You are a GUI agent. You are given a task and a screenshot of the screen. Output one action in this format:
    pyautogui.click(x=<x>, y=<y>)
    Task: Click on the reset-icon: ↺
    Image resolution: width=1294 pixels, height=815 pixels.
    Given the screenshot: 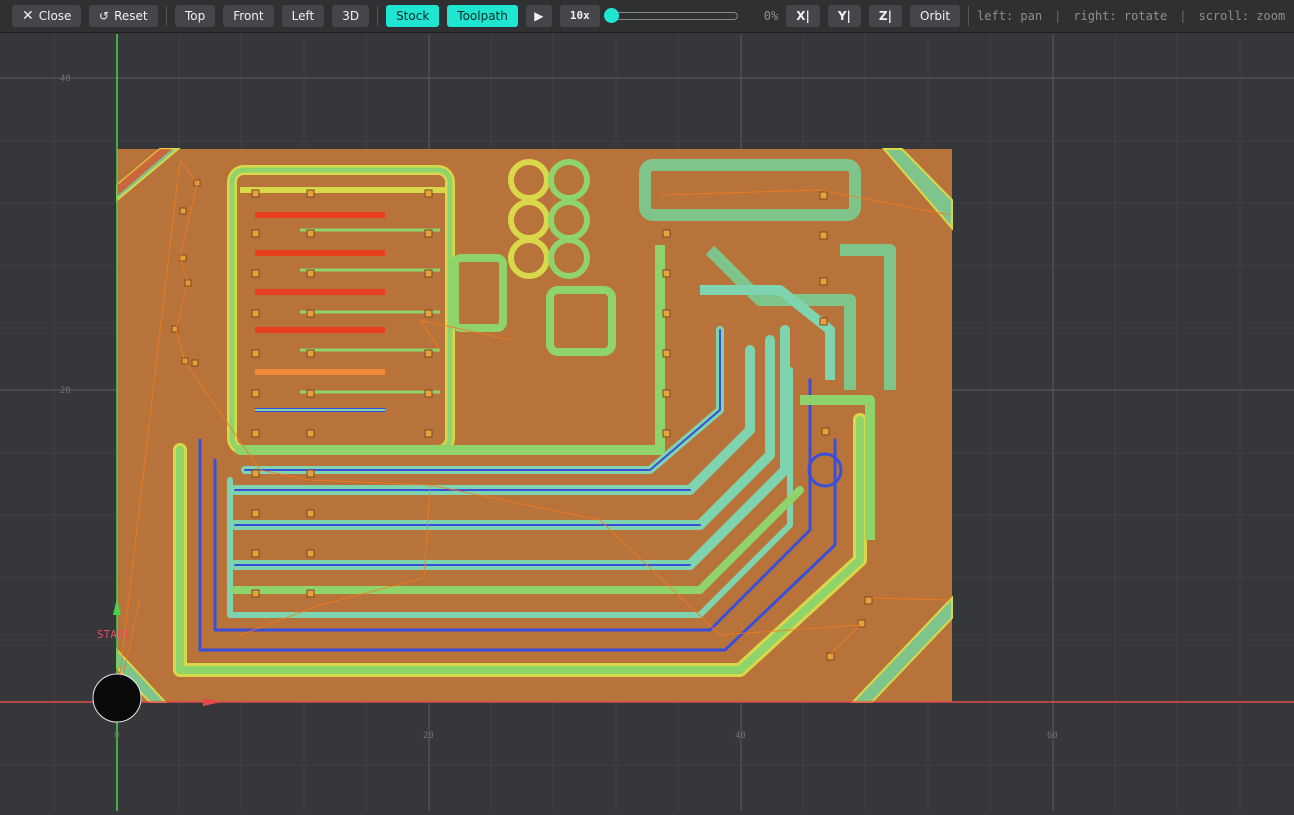 What is the action you would take?
    pyautogui.click(x=104, y=16)
    